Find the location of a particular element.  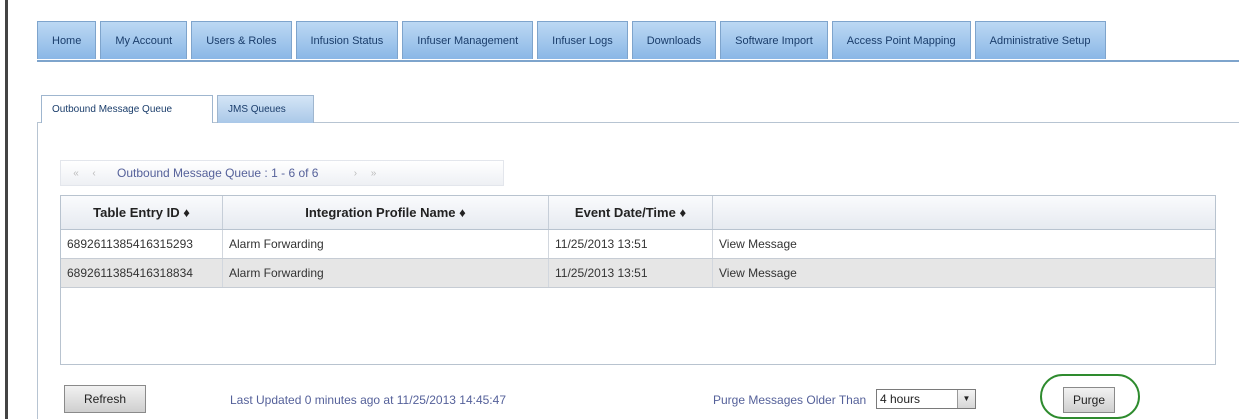

dropdown-arrow-icon: ▼ is located at coordinates (966, 399).